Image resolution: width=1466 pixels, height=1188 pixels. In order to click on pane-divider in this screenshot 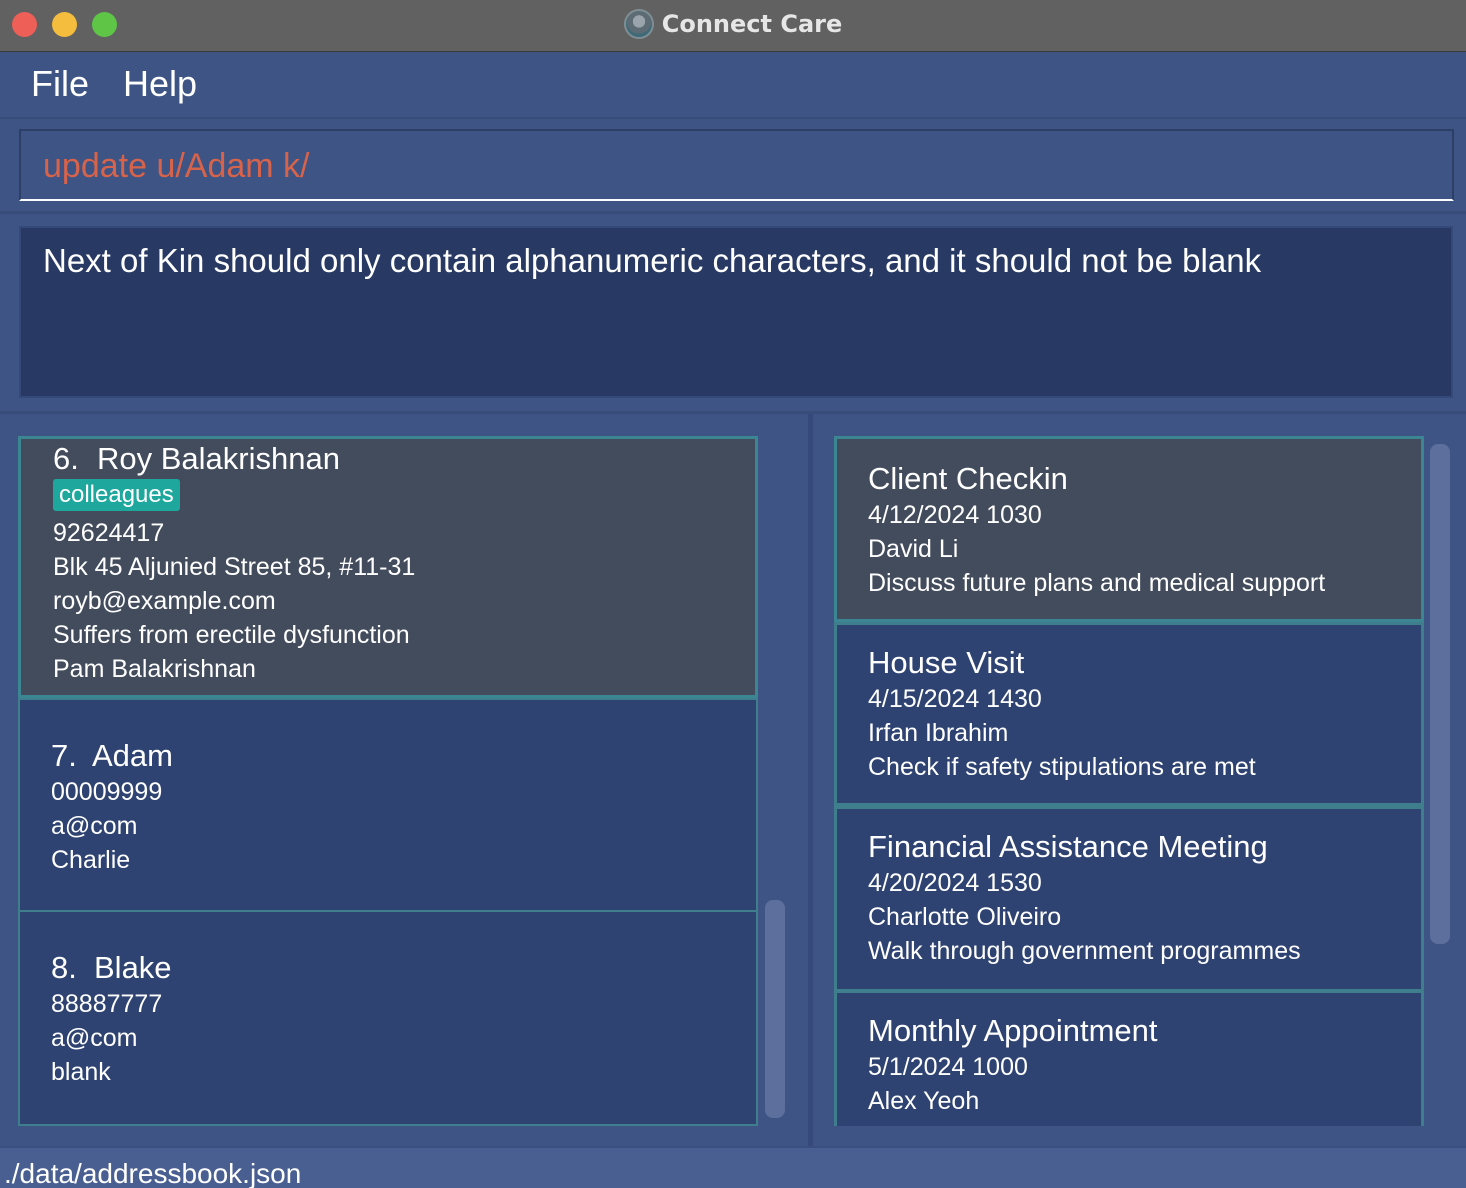, I will do `click(810, 781)`.